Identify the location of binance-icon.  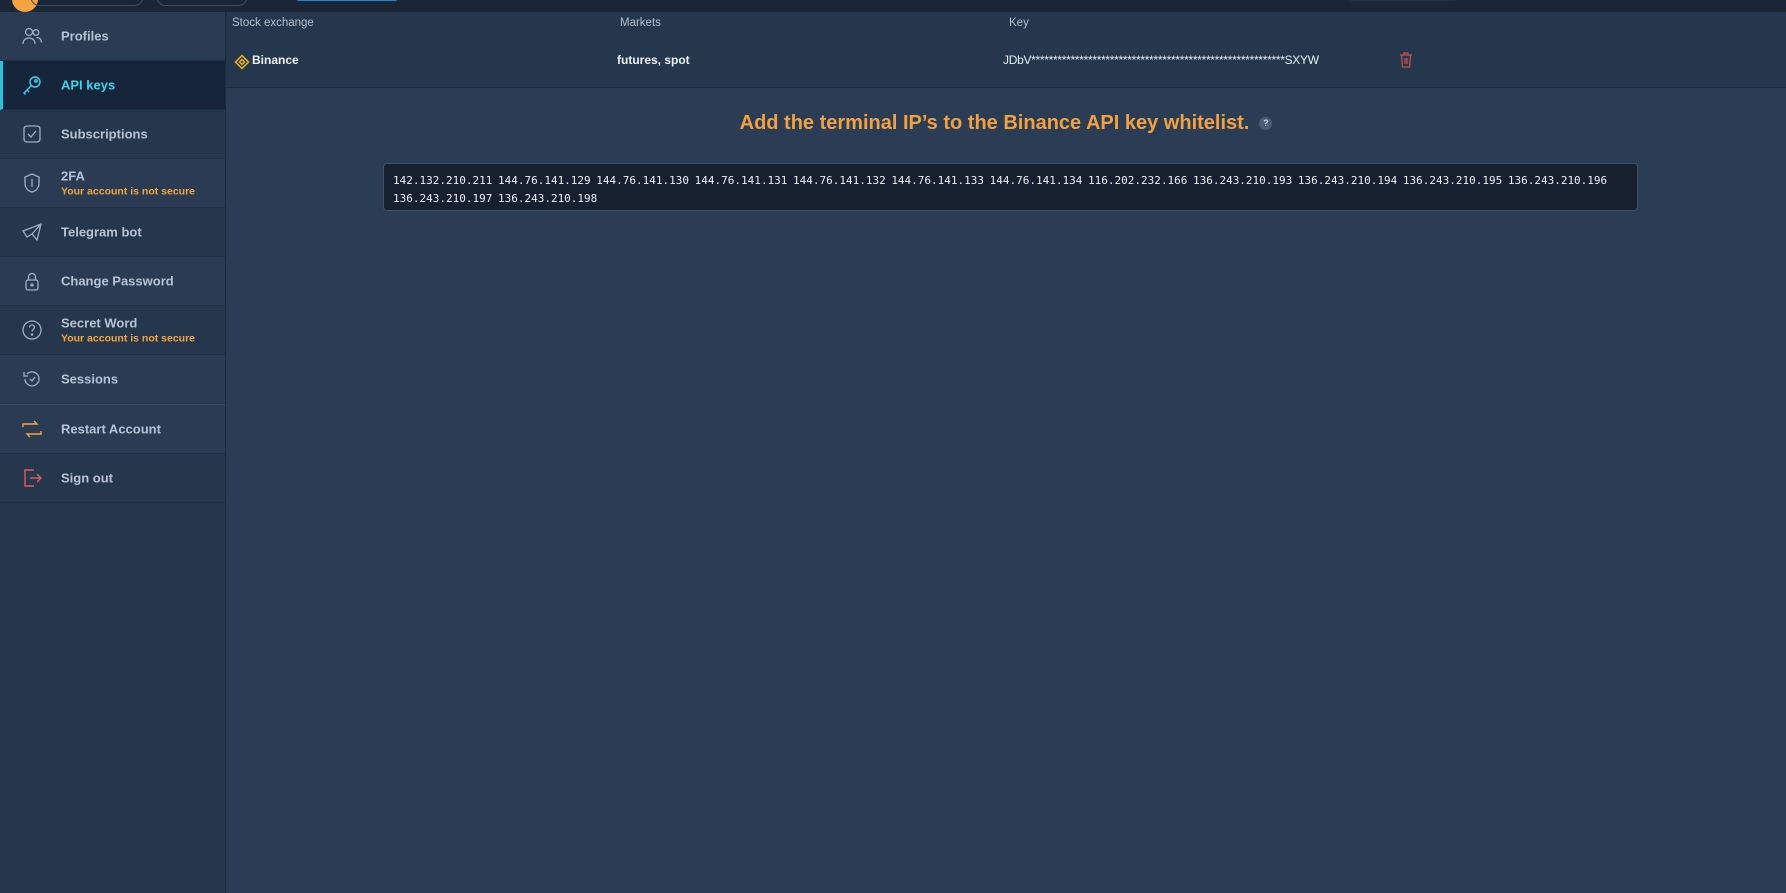
(242, 62).